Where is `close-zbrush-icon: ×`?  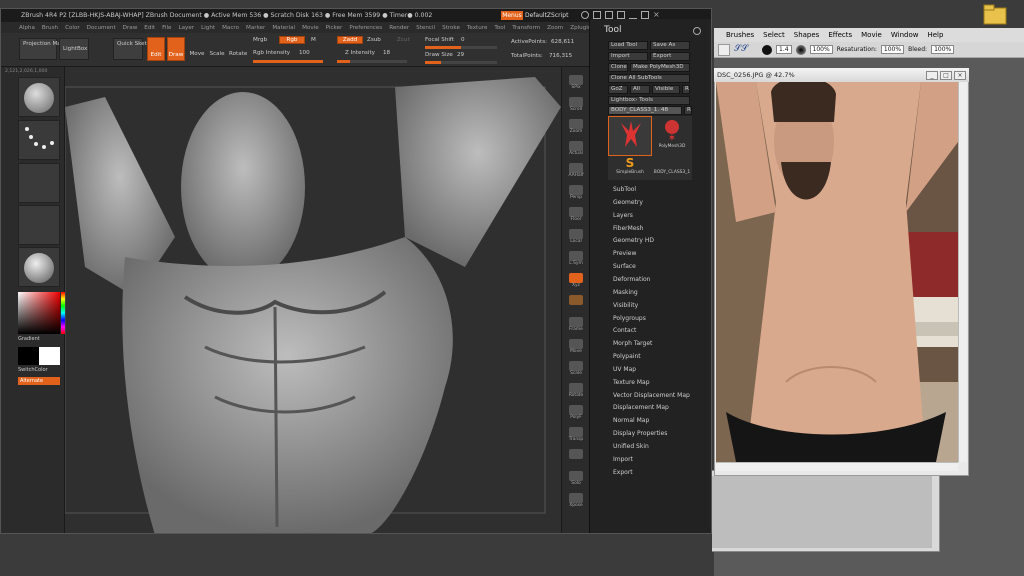 close-zbrush-icon: × is located at coordinates (657, 15).